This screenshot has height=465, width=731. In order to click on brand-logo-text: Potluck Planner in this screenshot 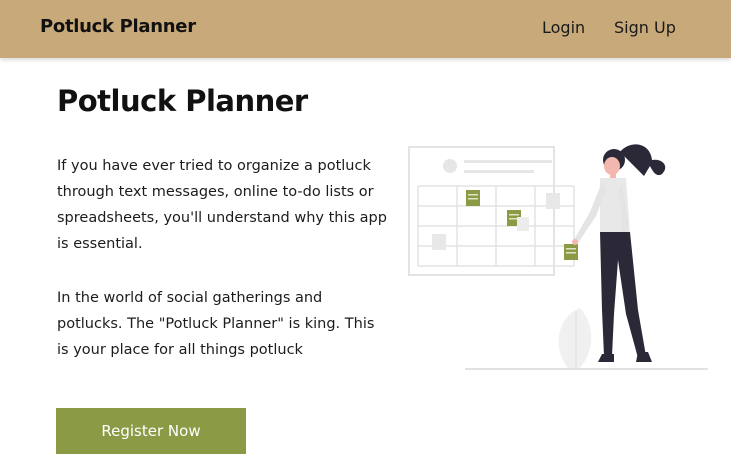, I will do `click(118, 26)`.